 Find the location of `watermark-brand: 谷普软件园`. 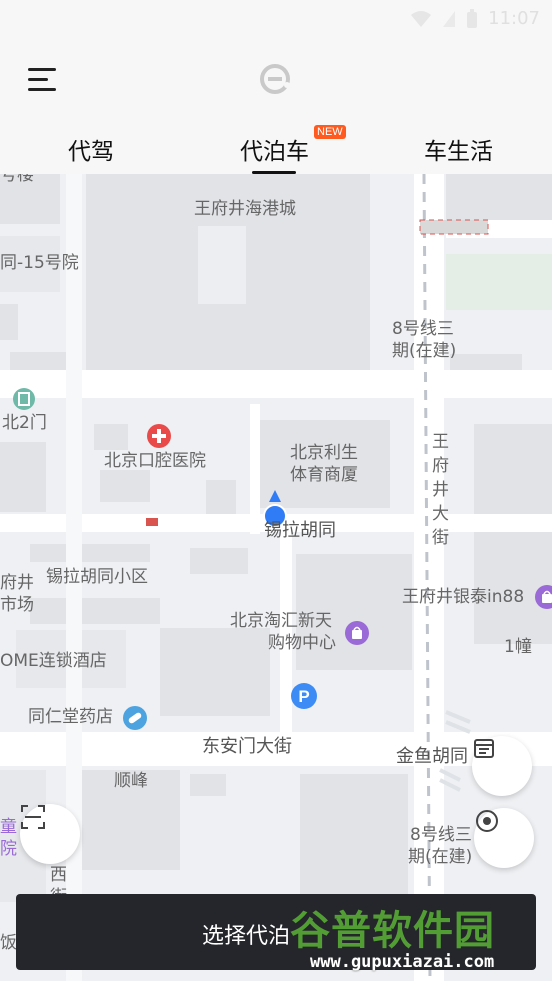

watermark-brand: 谷普软件园 is located at coordinates (392, 931).